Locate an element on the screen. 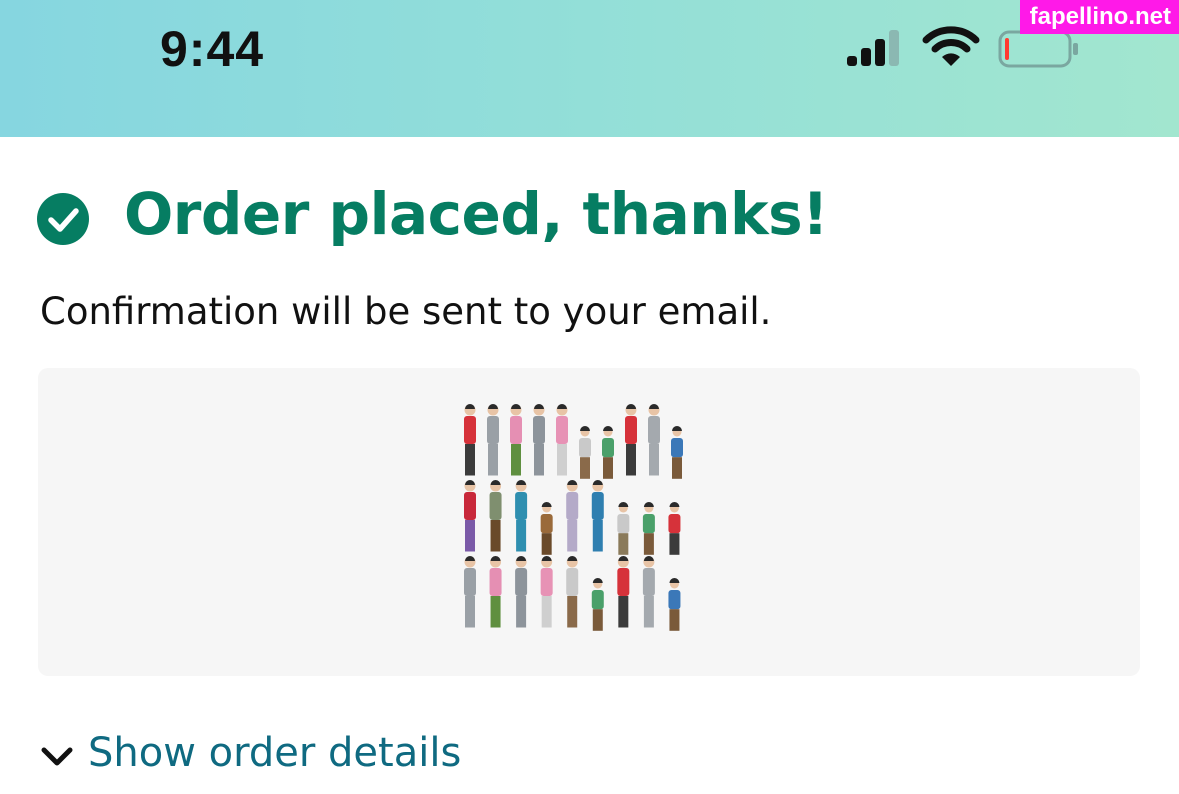 The width and height of the screenshot is (1179, 794). watermark-badge: fapellino.net is located at coordinates (1099, 17).